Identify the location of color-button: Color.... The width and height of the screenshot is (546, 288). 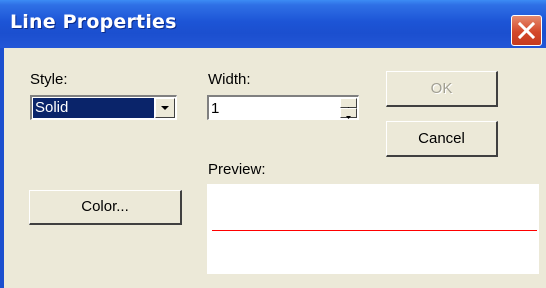
(105, 207).